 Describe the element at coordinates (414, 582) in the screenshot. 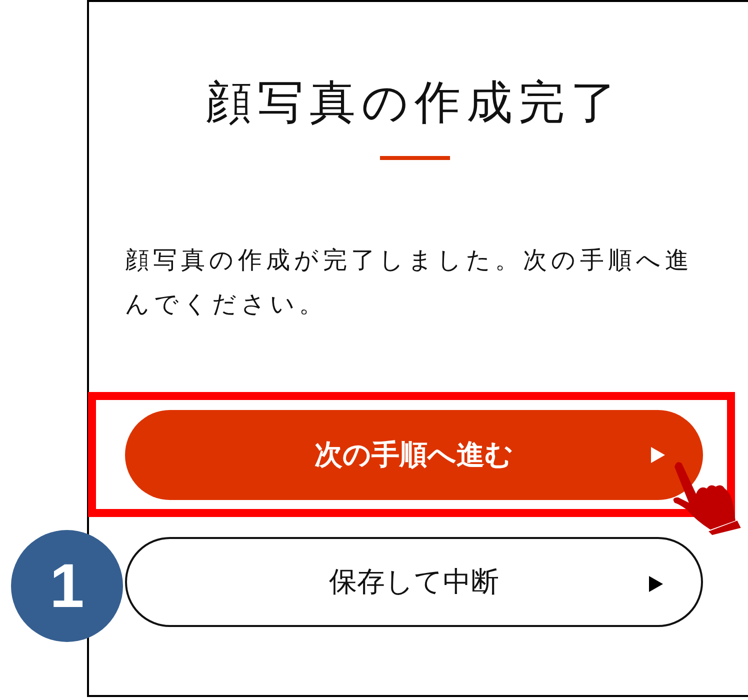

I see `save-and-pause-button: 保存して中断` at that location.